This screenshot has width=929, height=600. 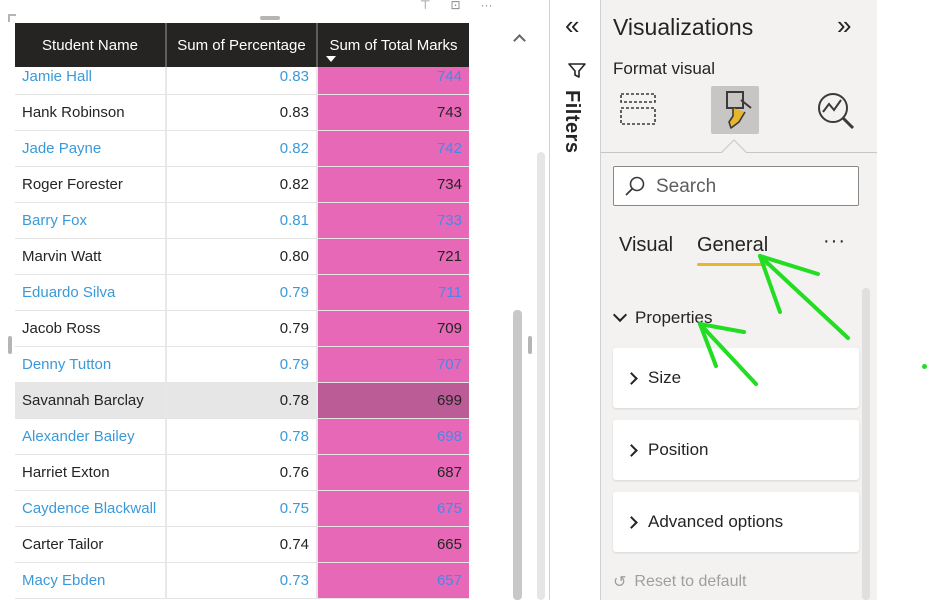 What do you see at coordinates (678, 449) in the screenshot?
I see `card-label: Position` at bounding box center [678, 449].